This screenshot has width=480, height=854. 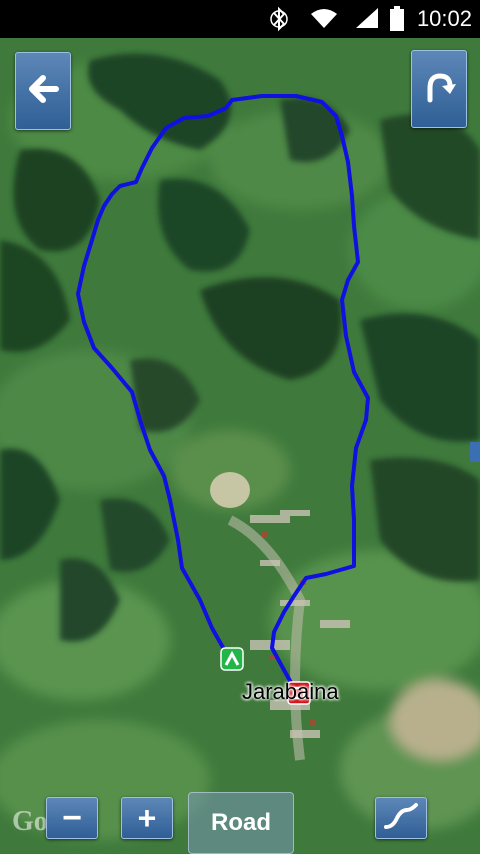 What do you see at coordinates (475, 452) in the screenshot?
I see `side-panel-tab` at bounding box center [475, 452].